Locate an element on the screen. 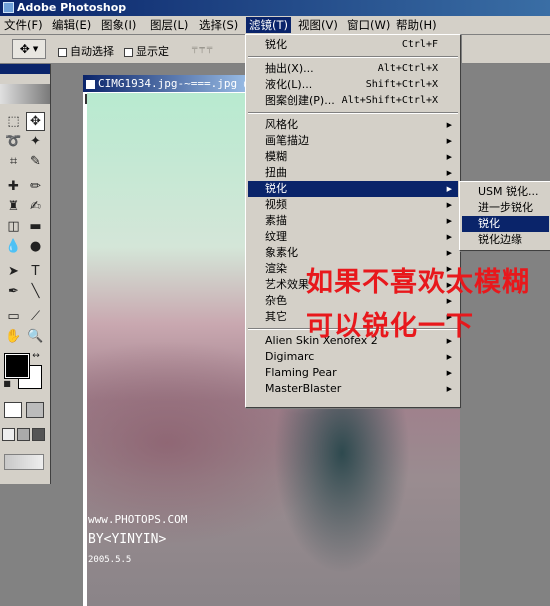 The image size is (550, 606). line-tool-icon: ╲ is located at coordinates (35, 291).